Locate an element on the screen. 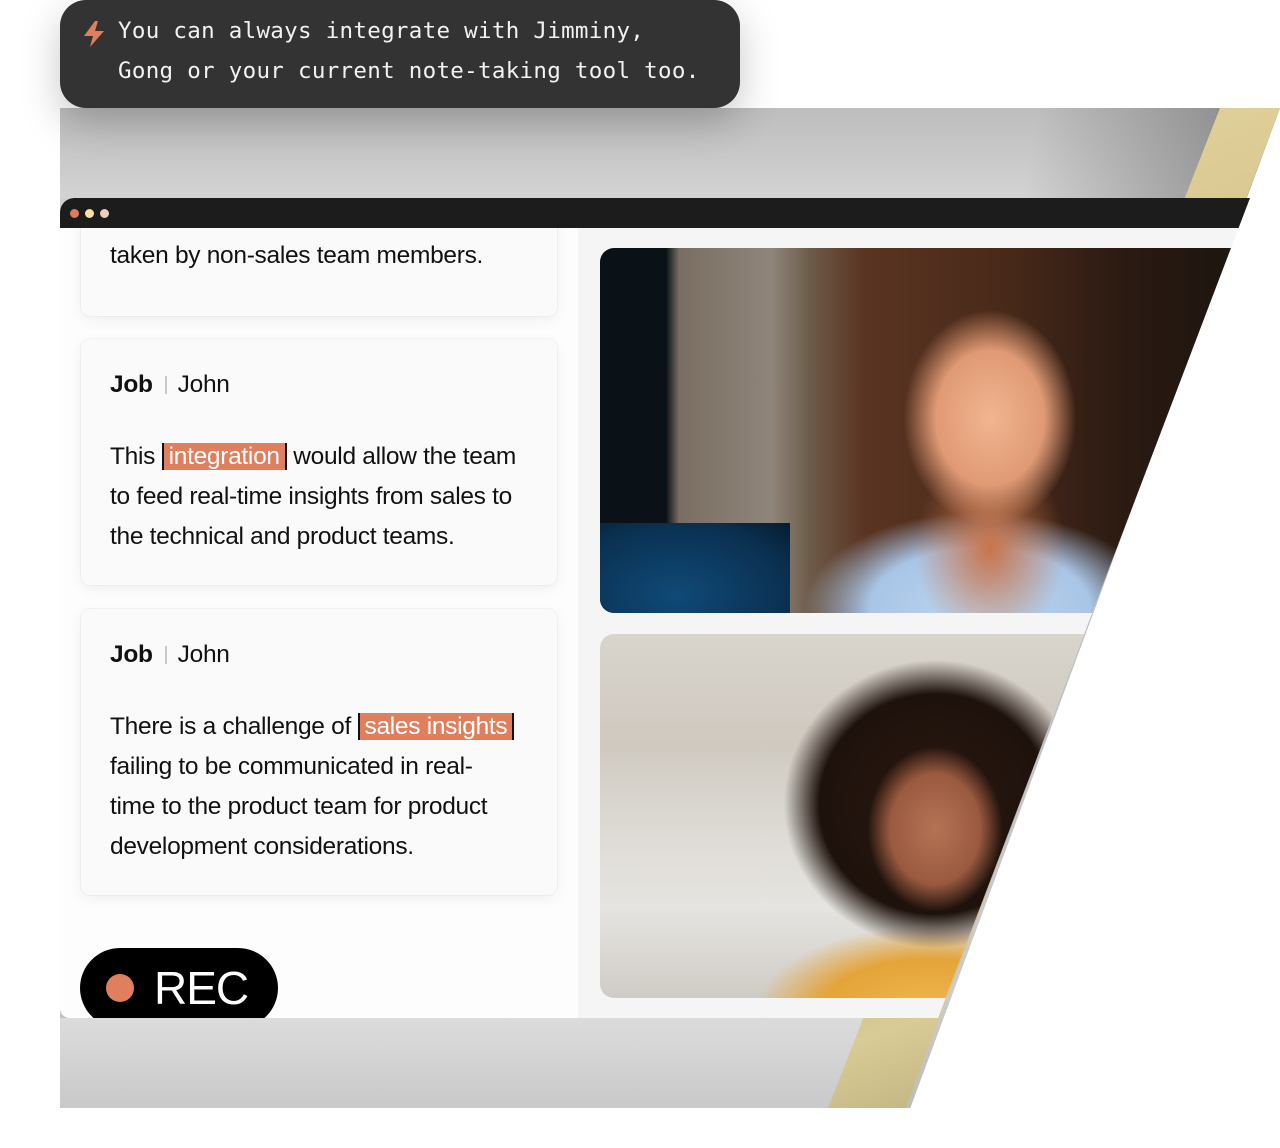  text-segment: There is a challenge of is located at coordinates (230, 726).